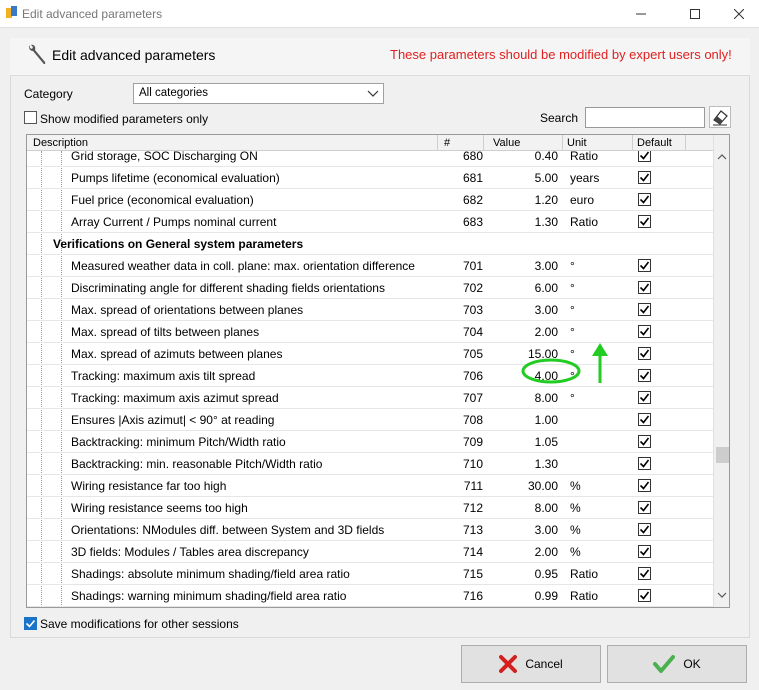 This screenshot has height=690, width=759. I want to click on search-label: Search, so click(559, 118).